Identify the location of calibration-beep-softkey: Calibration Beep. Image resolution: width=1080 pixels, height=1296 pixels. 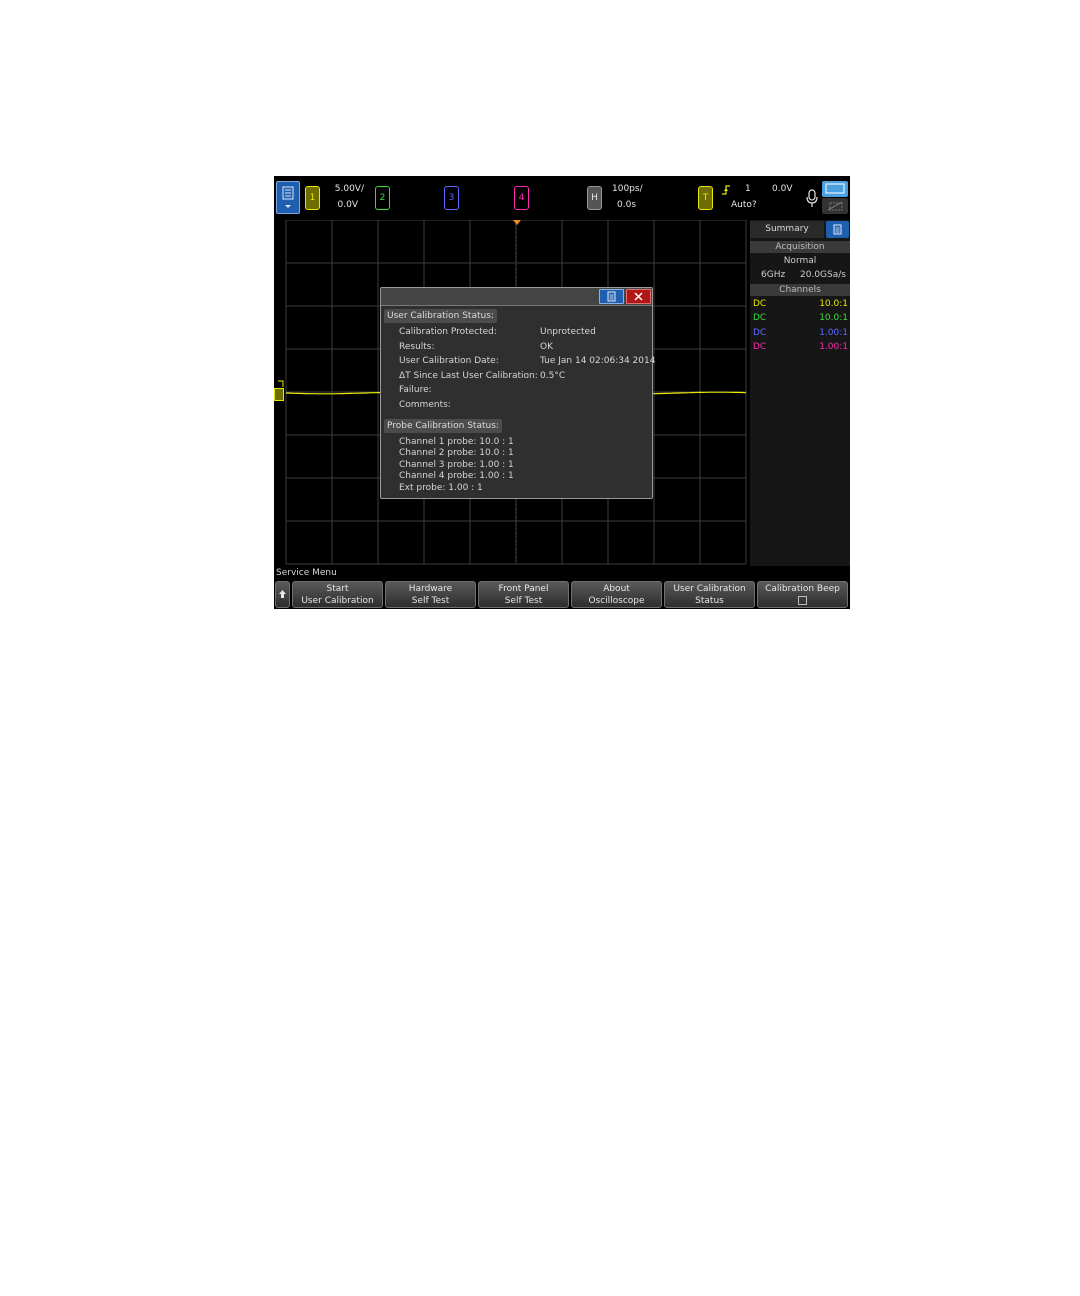
(802, 594).